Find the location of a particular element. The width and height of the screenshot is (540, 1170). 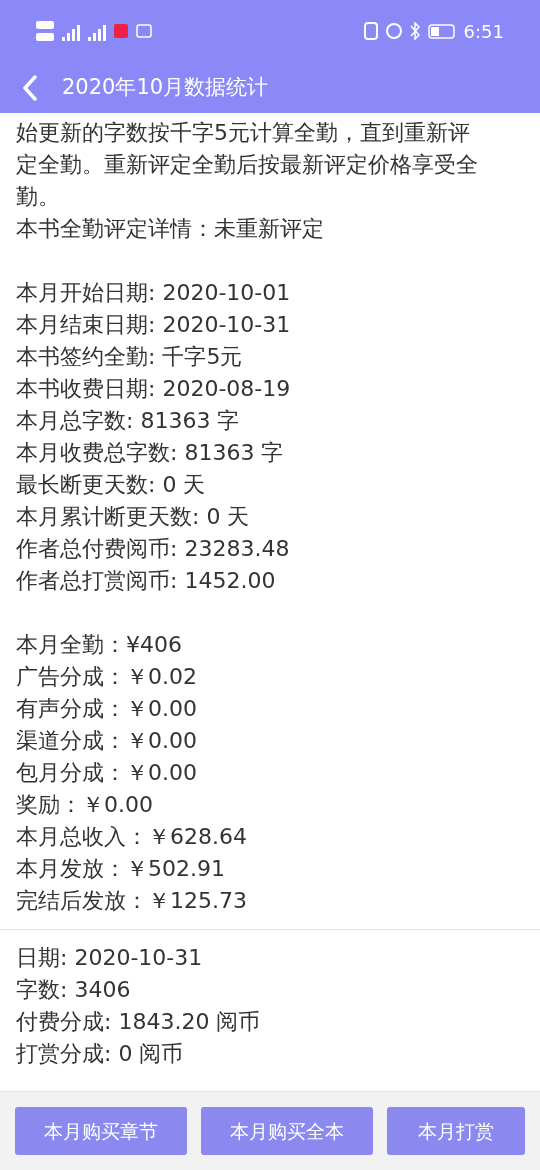

info-line: 作者总付费阅币: 23283.48 is located at coordinates (153, 549).